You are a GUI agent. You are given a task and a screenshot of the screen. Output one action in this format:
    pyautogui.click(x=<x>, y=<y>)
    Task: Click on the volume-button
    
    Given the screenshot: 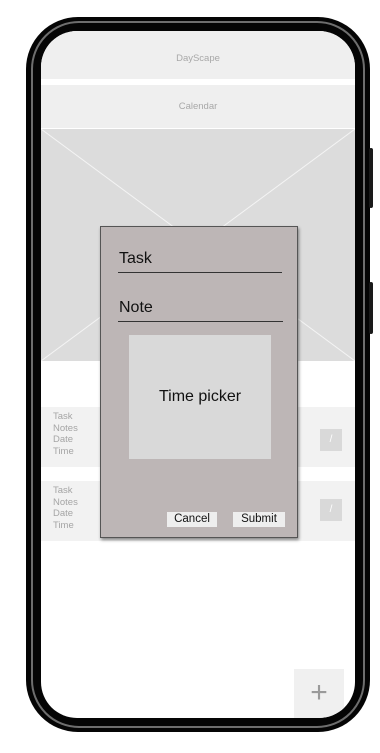 What is the action you would take?
    pyautogui.click(x=371, y=178)
    